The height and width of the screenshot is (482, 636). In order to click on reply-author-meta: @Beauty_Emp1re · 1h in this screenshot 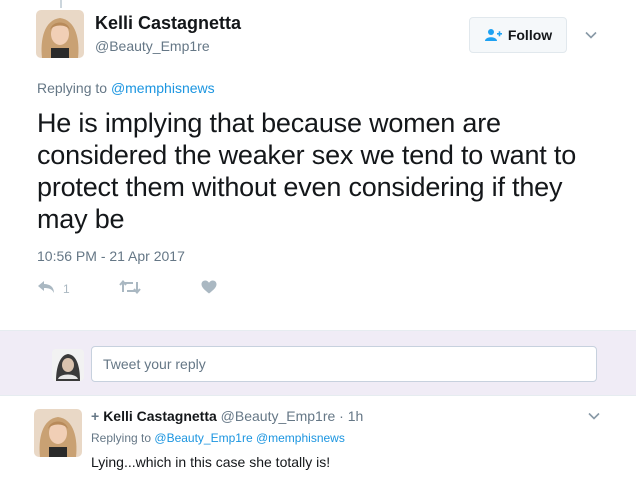, I will do `click(292, 416)`.